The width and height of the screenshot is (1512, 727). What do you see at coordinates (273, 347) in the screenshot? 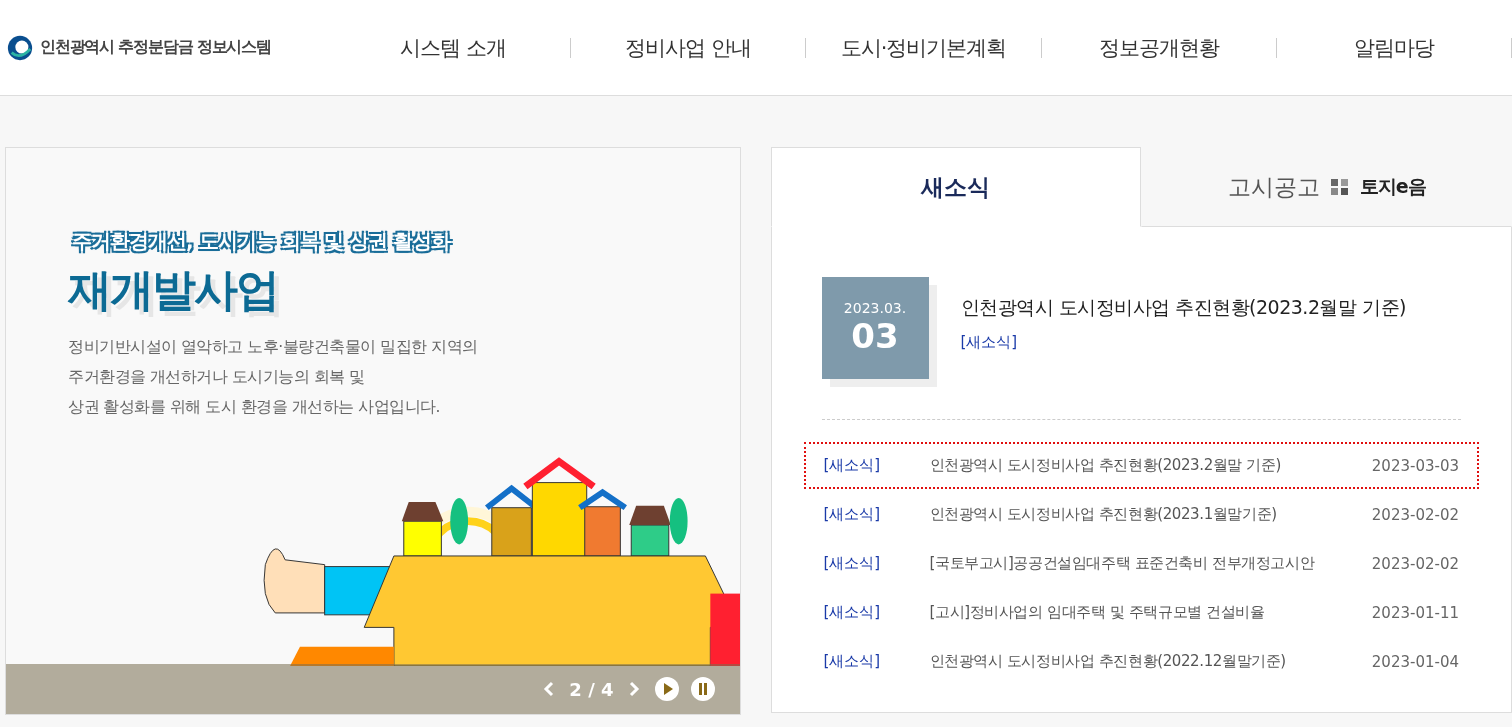
I see `banner-description: 정비기반시설이 열악하고 노후·불량건축물이 밀집한 지역의` at bounding box center [273, 347].